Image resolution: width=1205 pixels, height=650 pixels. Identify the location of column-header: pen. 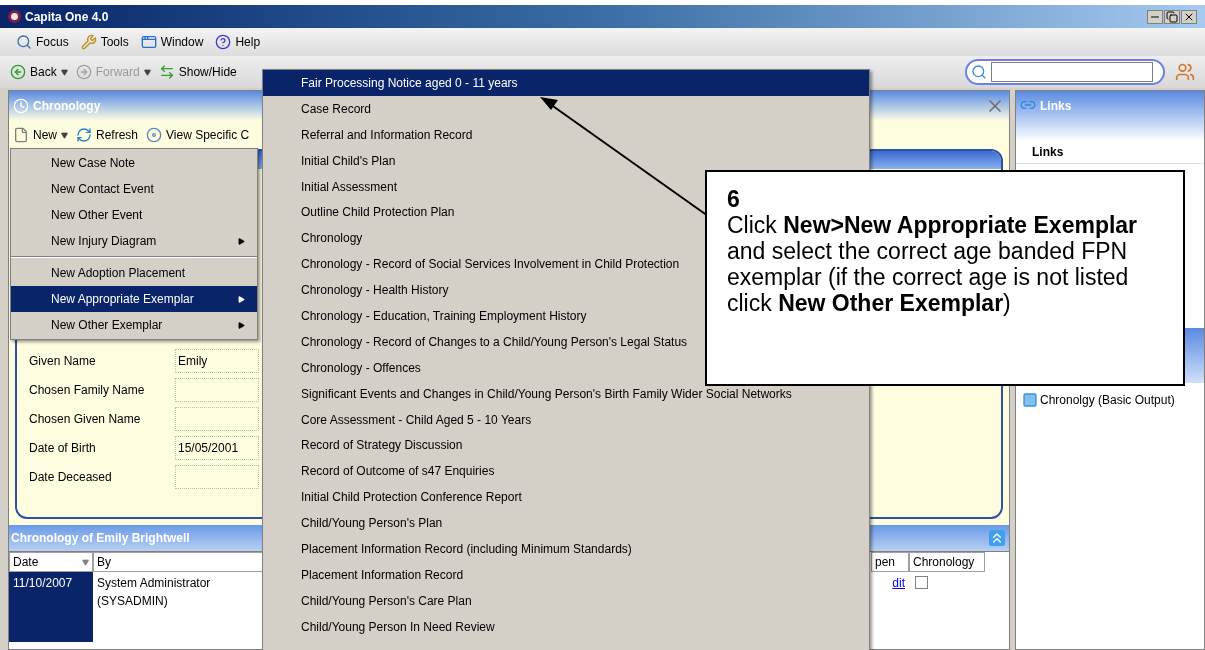
(890, 562).